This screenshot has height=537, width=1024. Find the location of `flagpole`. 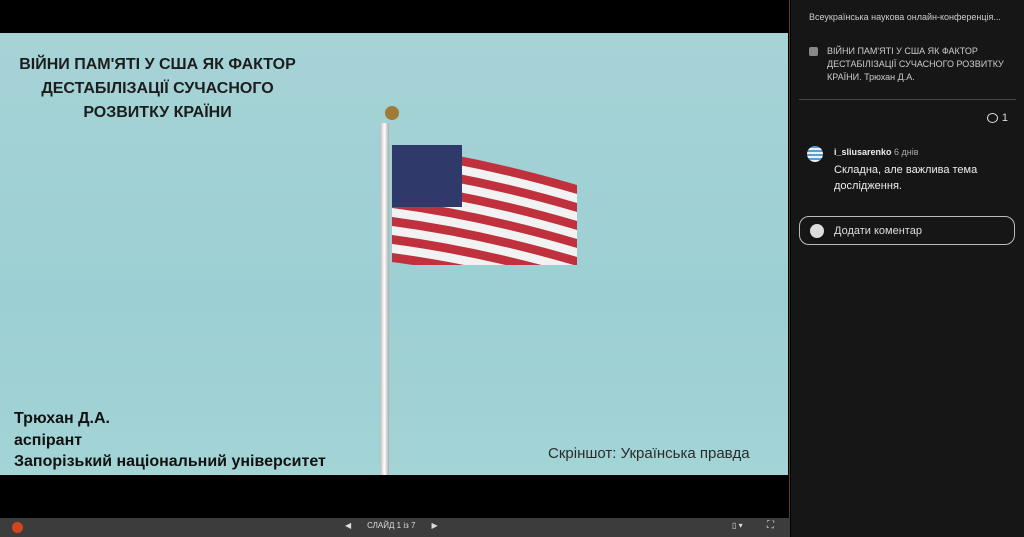

flagpole is located at coordinates (384, 299).